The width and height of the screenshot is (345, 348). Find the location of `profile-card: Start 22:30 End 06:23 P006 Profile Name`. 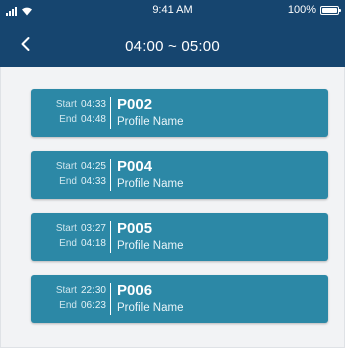

profile-card: Start 22:30 End 06:23 P006 Profile Name is located at coordinates (179, 299).